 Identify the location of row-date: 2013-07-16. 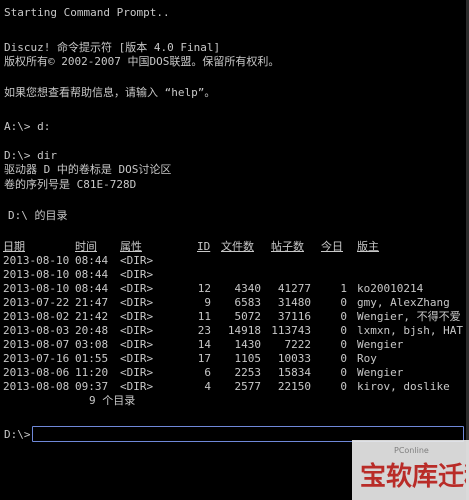
(36, 358).